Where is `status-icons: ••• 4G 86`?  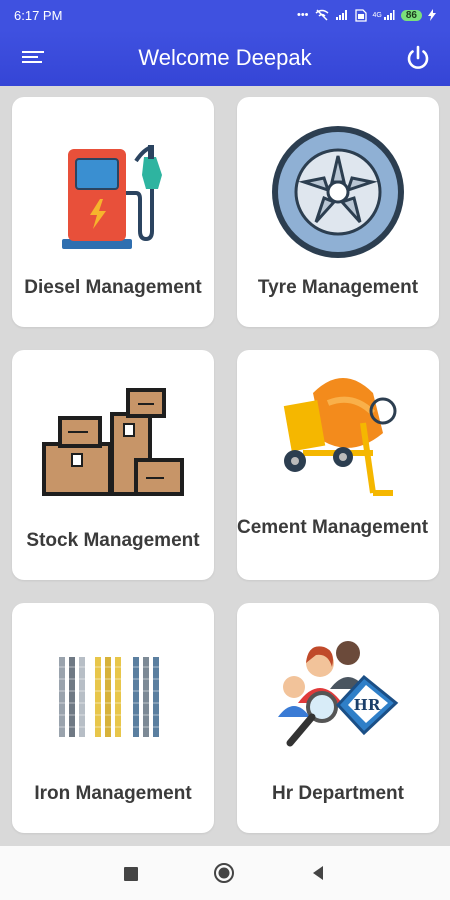
status-icons: ••• 4G 86 is located at coordinates (366, 15).